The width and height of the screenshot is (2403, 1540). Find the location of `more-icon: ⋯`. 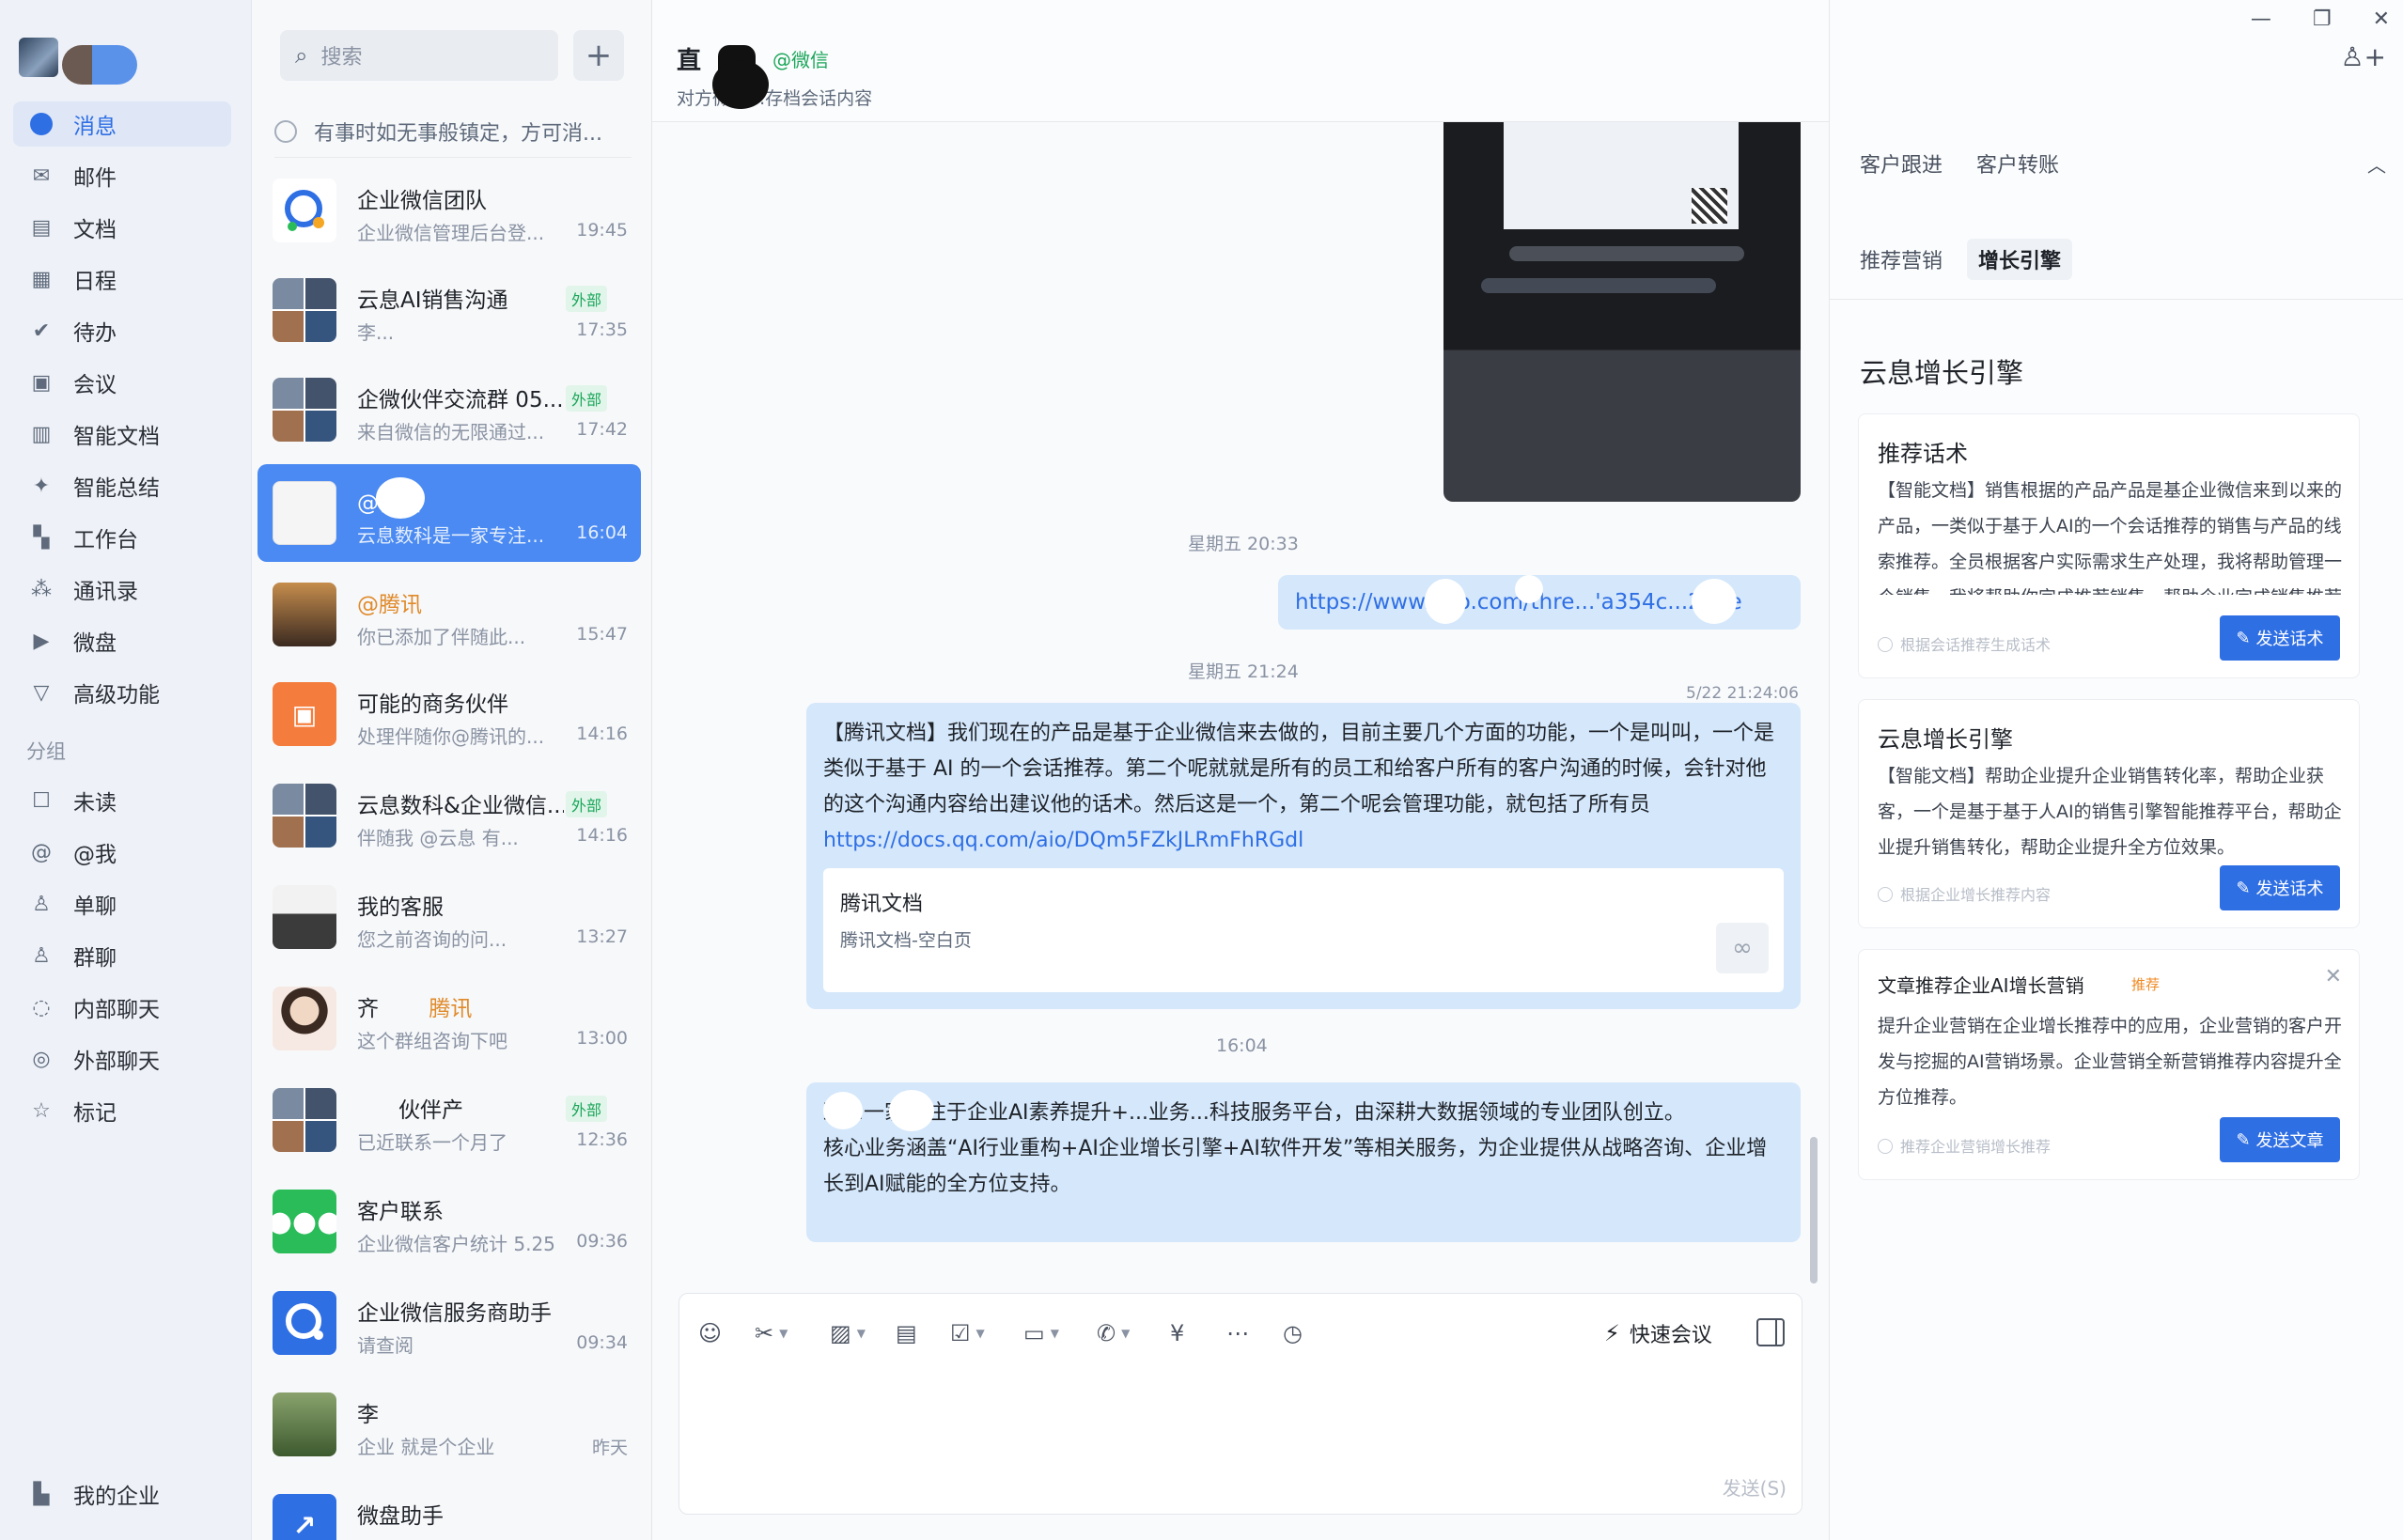

more-icon: ⋯ is located at coordinates (1238, 1333).